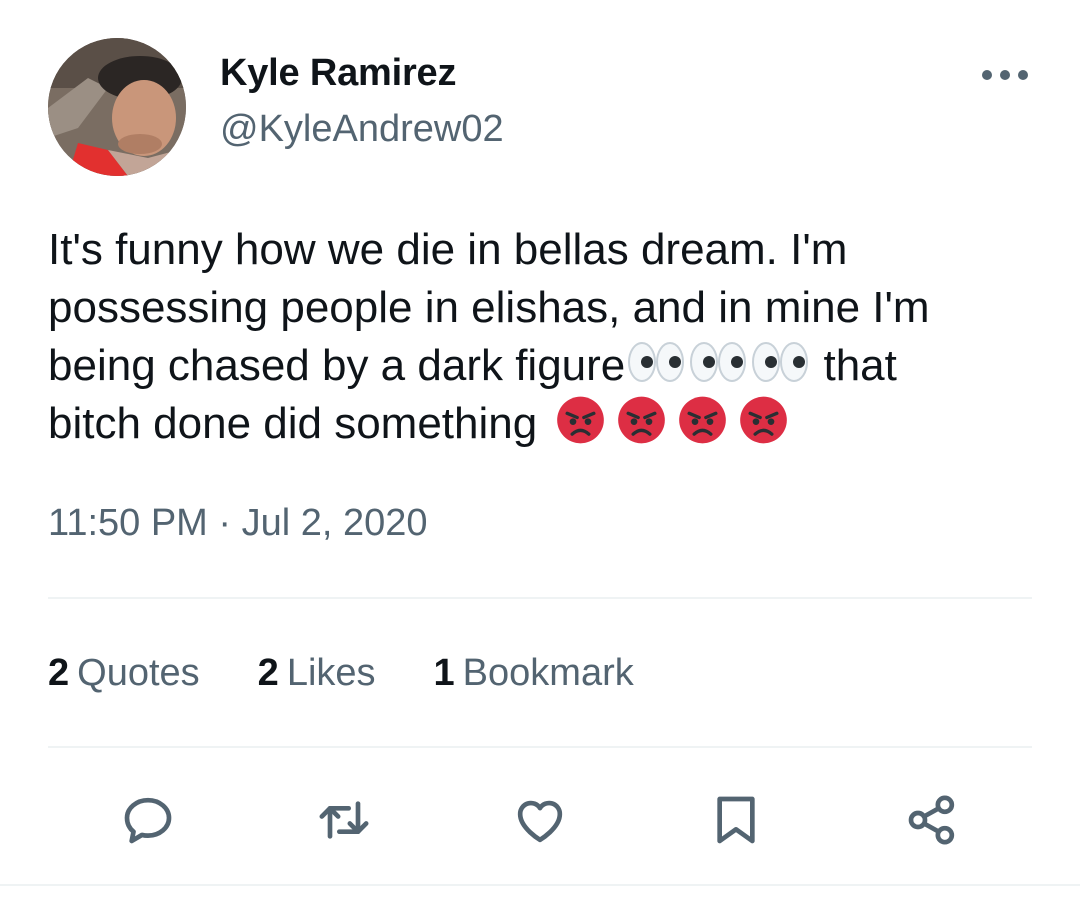 The image size is (1080, 901). Describe the element at coordinates (268, 673) in the screenshot. I see `likes-count: 2` at that location.